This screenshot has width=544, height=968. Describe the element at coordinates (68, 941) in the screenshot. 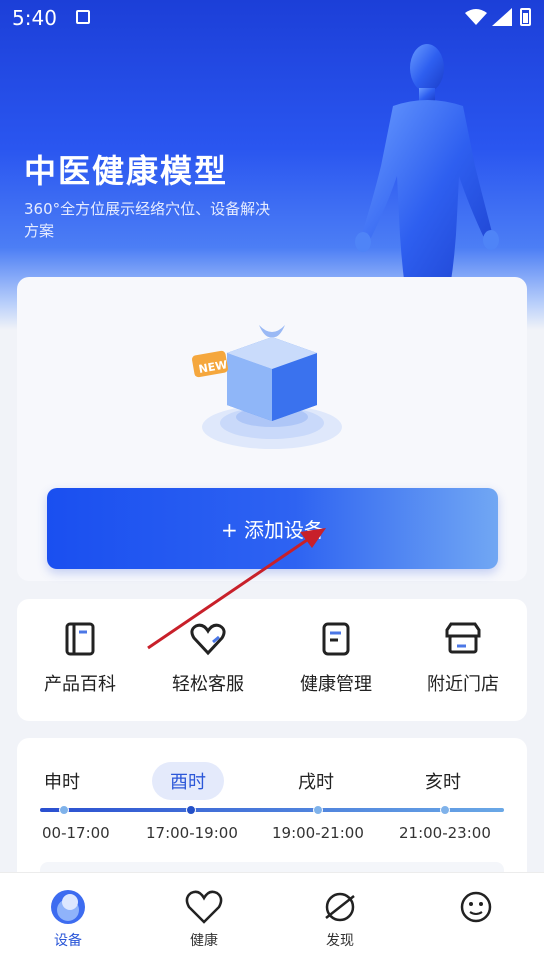

I see `tab-label: 设备` at that location.